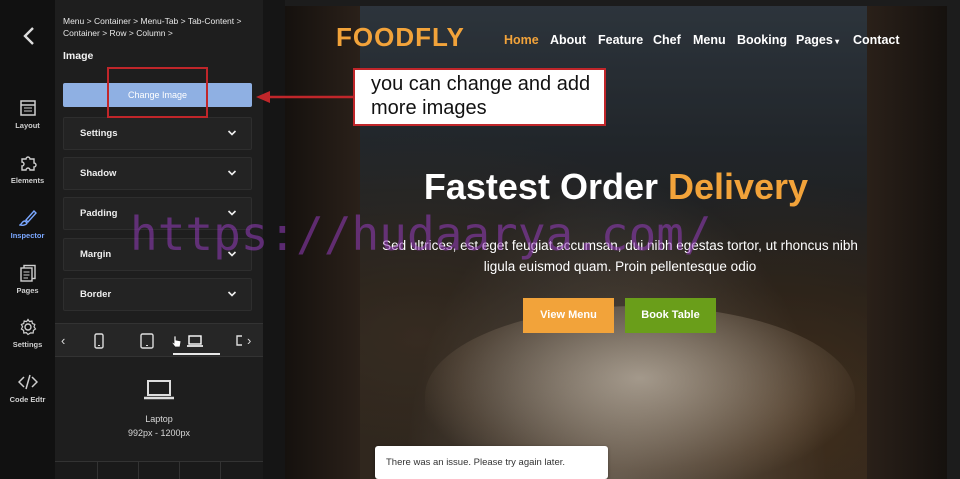 Image resolution: width=960 pixels, height=479 pixels. I want to click on laptop-device-icon, so click(195, 341).